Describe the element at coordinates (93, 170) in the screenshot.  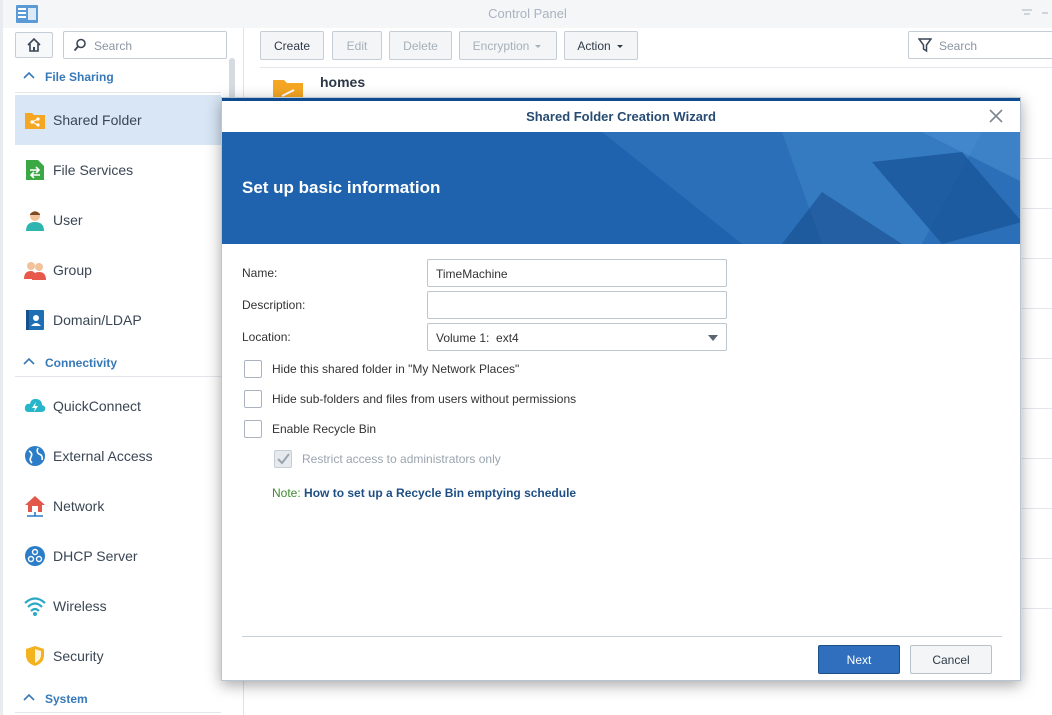
I see `sidebar-item-label: File Services` at that location.